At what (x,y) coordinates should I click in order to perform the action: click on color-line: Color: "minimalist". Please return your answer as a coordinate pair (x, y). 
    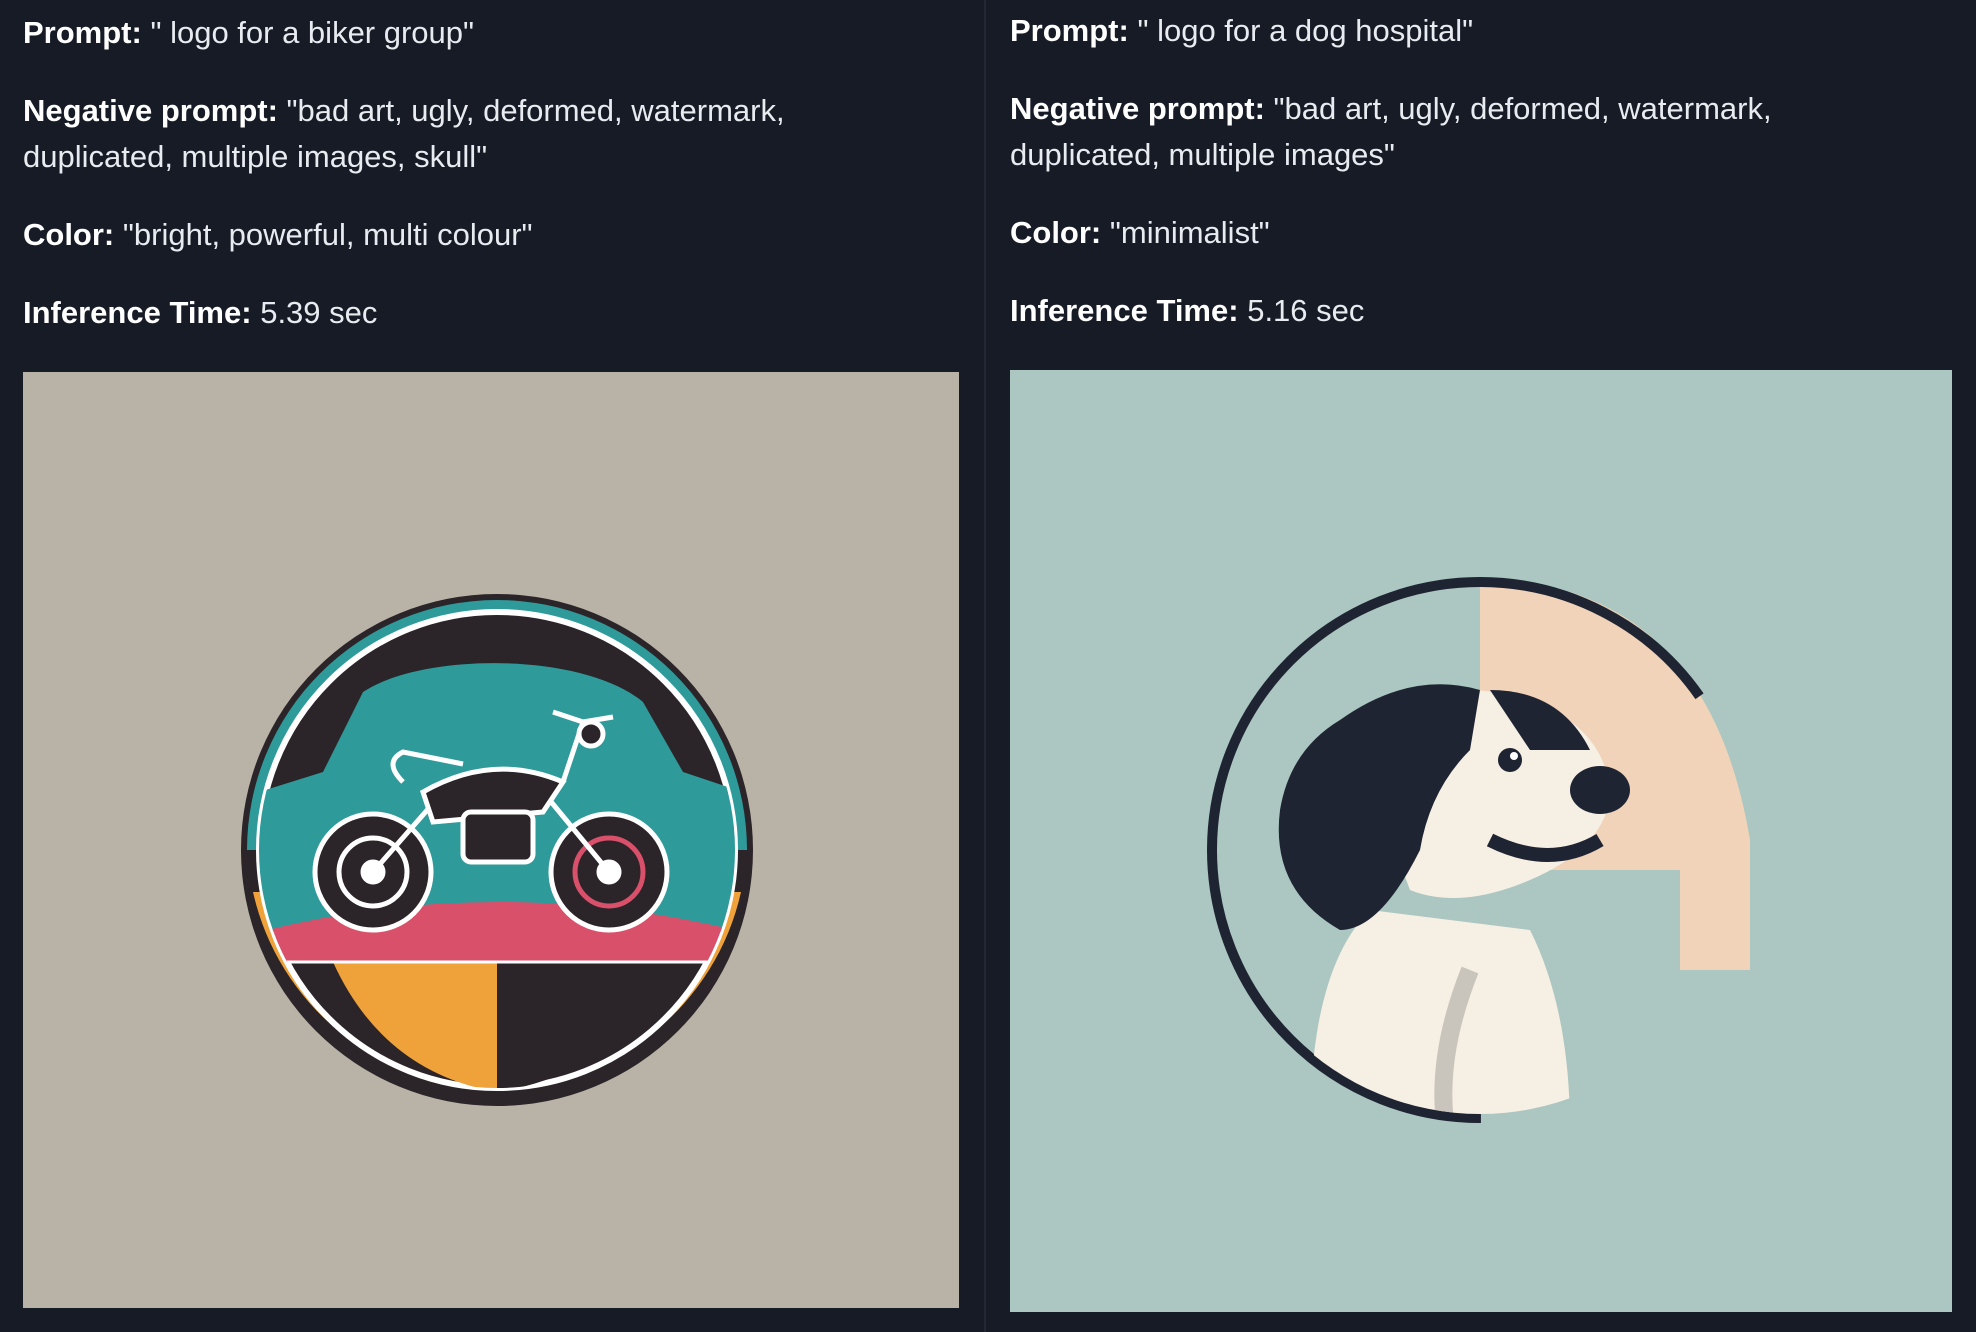
    Looking at the image, I should click on (1480, 233).